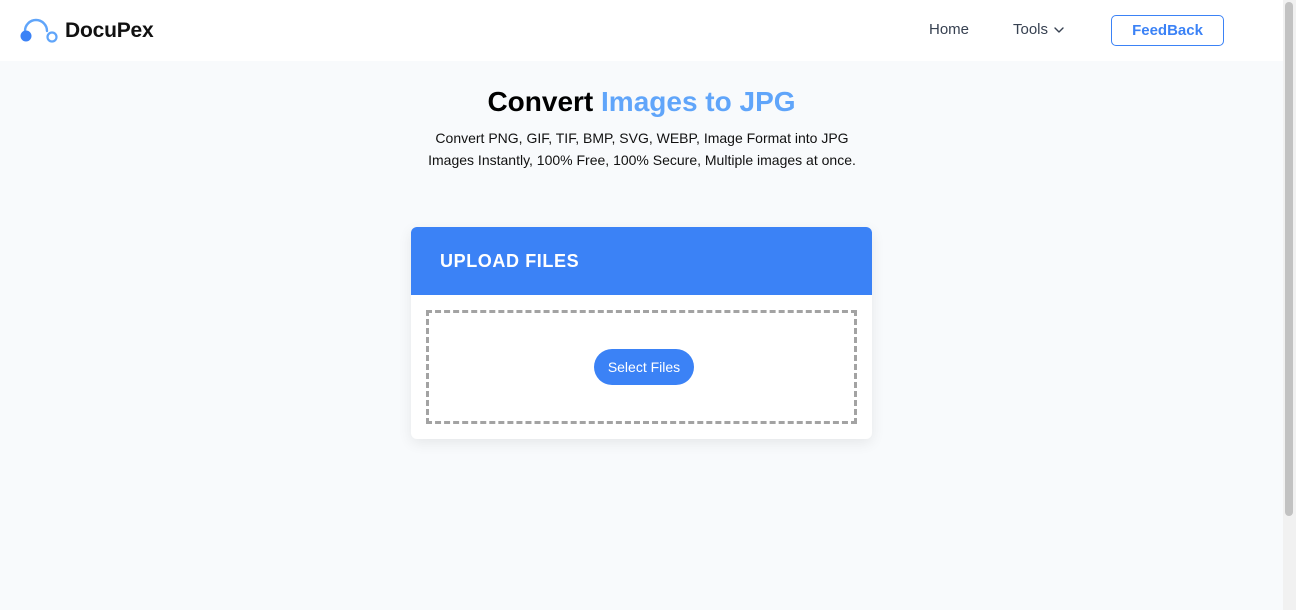 The width and height of the screenshot is (1296, 610). What do you see at coordinates (698, 101) in the screenshot?
I see `title-accent: Images to JPG` at bounding box center [698, 101].